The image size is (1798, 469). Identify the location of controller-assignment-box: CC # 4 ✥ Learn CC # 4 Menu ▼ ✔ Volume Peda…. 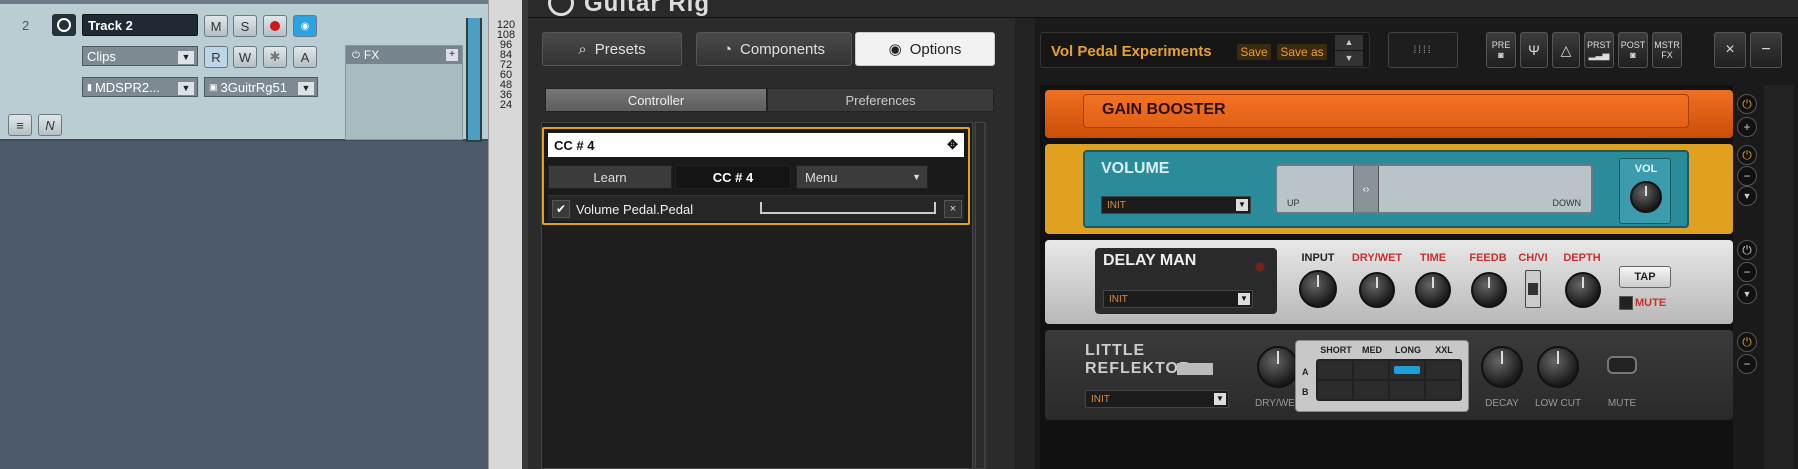
(756, 176).